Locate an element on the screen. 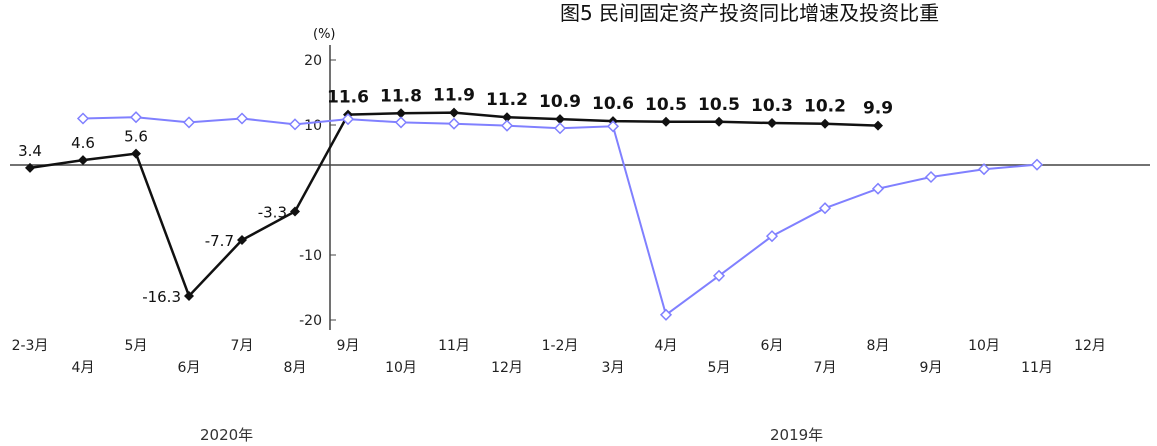 The height and width of the screenshot is (446, 1157). y-tick-label: 20 is located at coordinates (313, 61).